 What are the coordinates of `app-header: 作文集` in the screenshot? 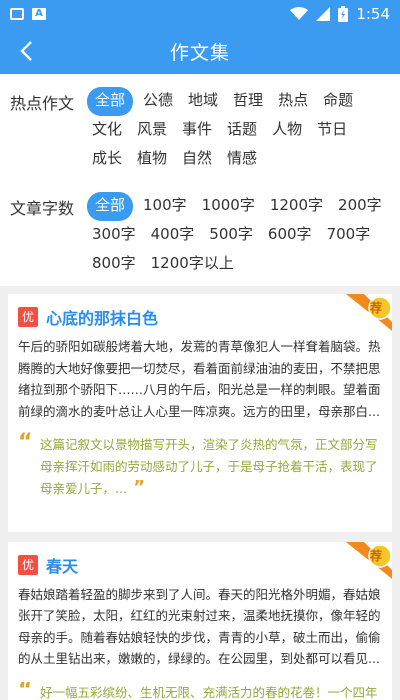 It's located at (200, 51).